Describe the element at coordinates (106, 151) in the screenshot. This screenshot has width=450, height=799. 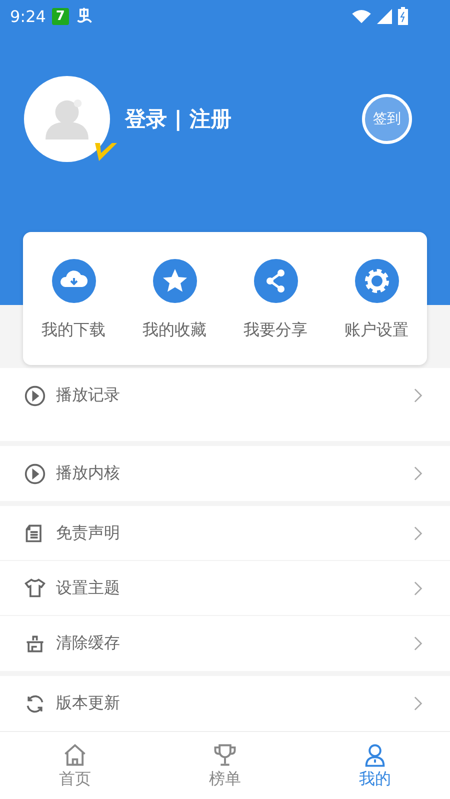
I see `vip-icon` at that location.